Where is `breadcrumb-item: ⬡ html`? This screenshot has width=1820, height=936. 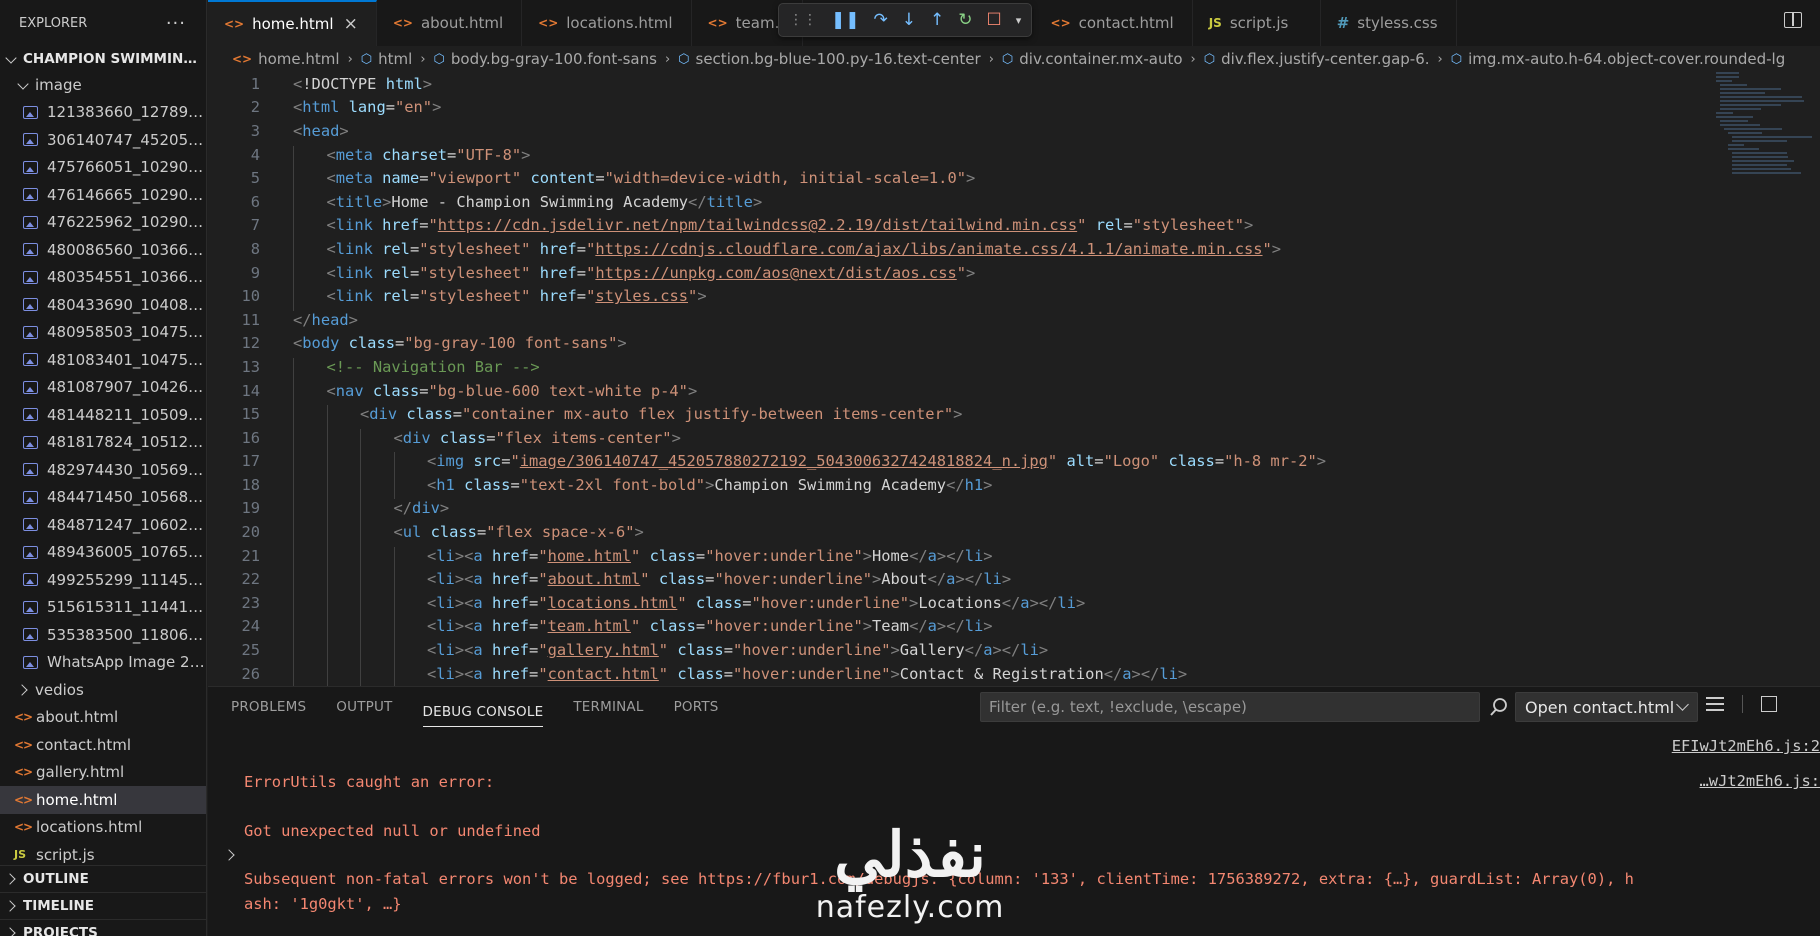
breadcrumb-item: ⬡ html is located at coordinates (387, 59).